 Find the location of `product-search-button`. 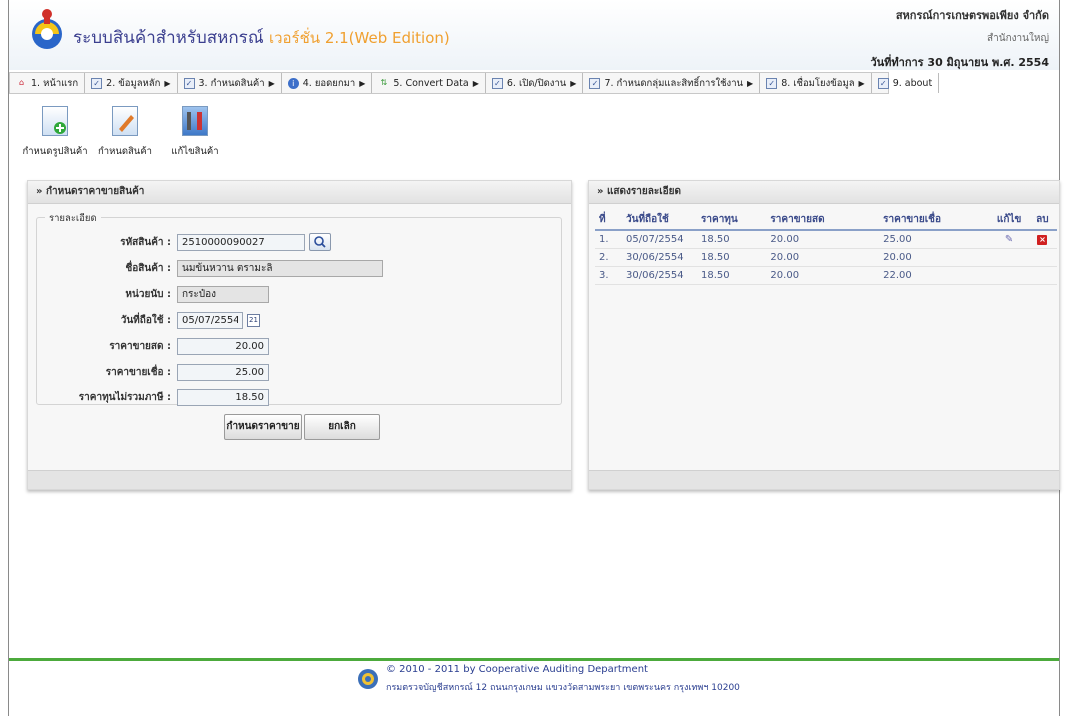

product-search-button is located at coordinates (320, 242).